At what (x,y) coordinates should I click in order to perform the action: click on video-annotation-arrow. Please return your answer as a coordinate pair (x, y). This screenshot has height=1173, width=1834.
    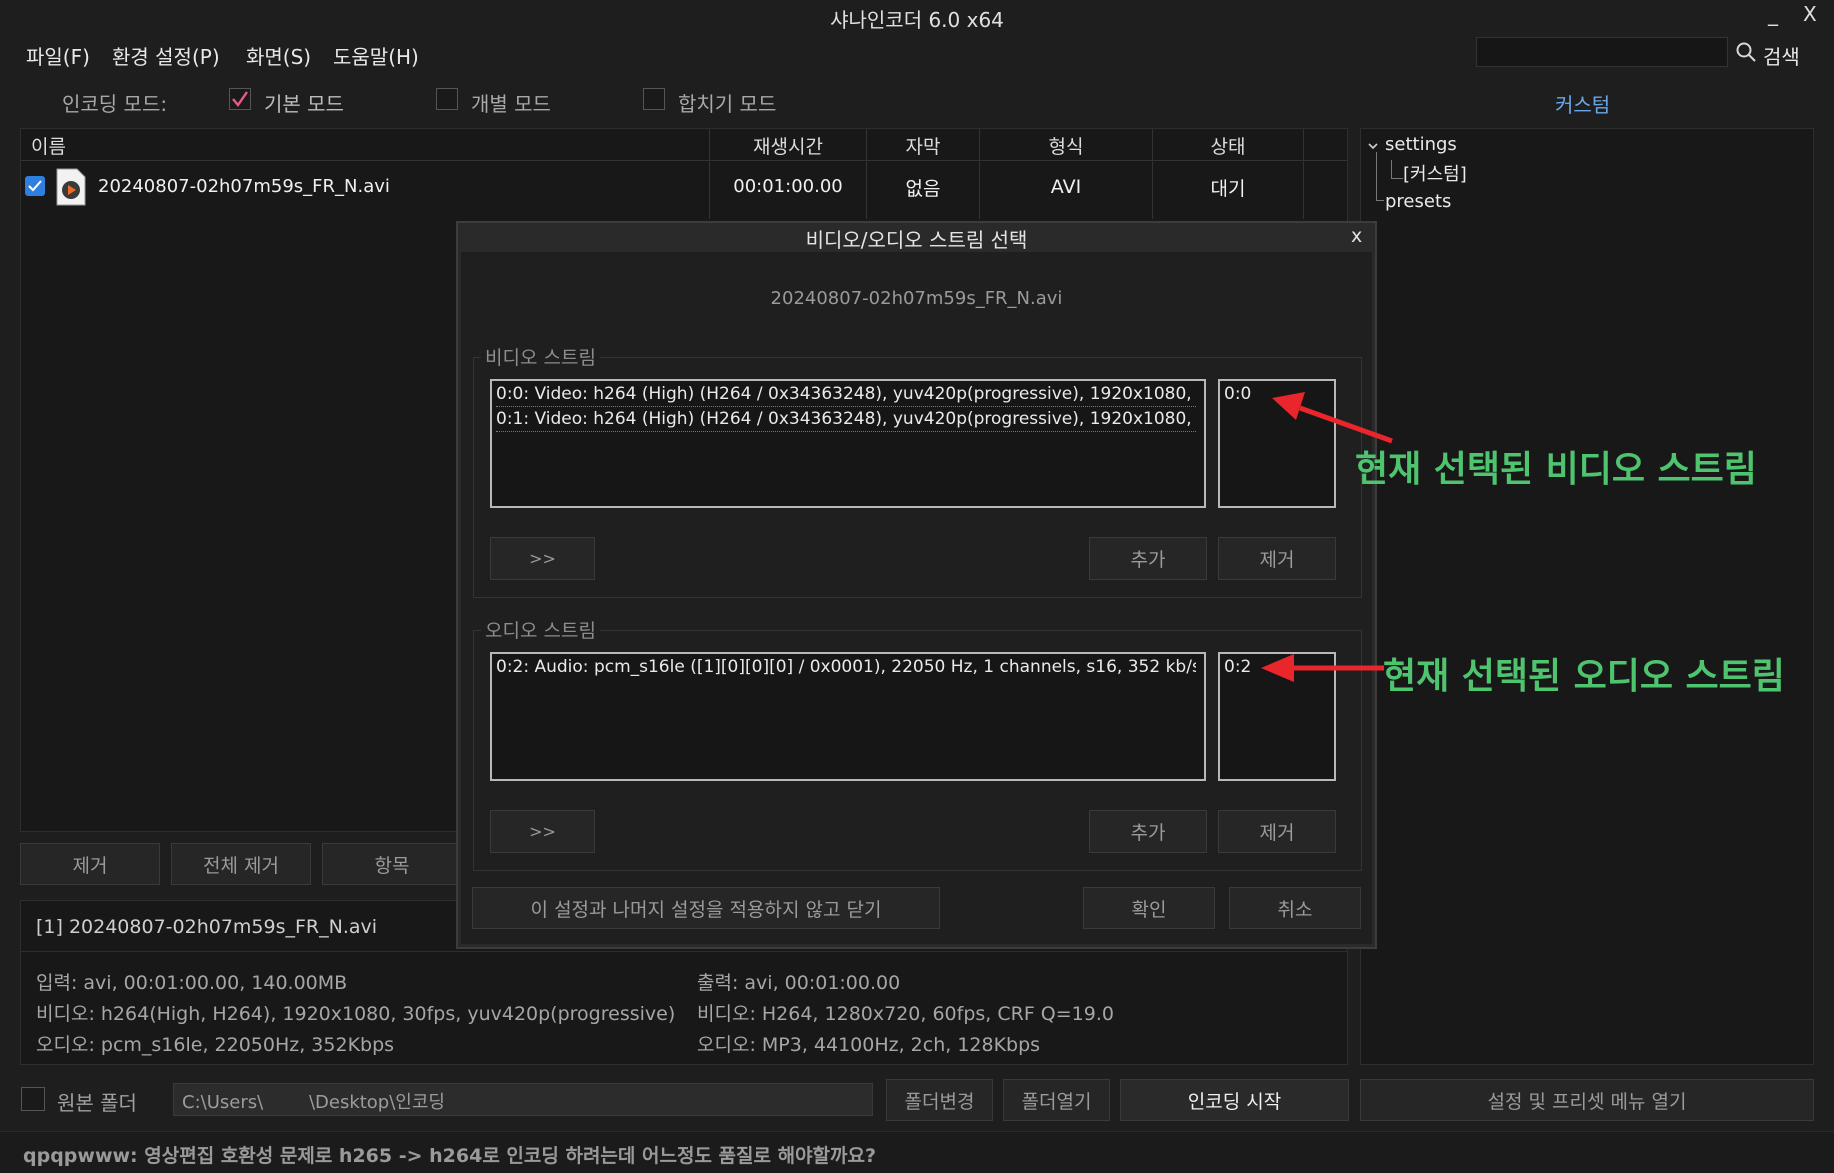
    Looking at the image, I should click on (1332, 418).